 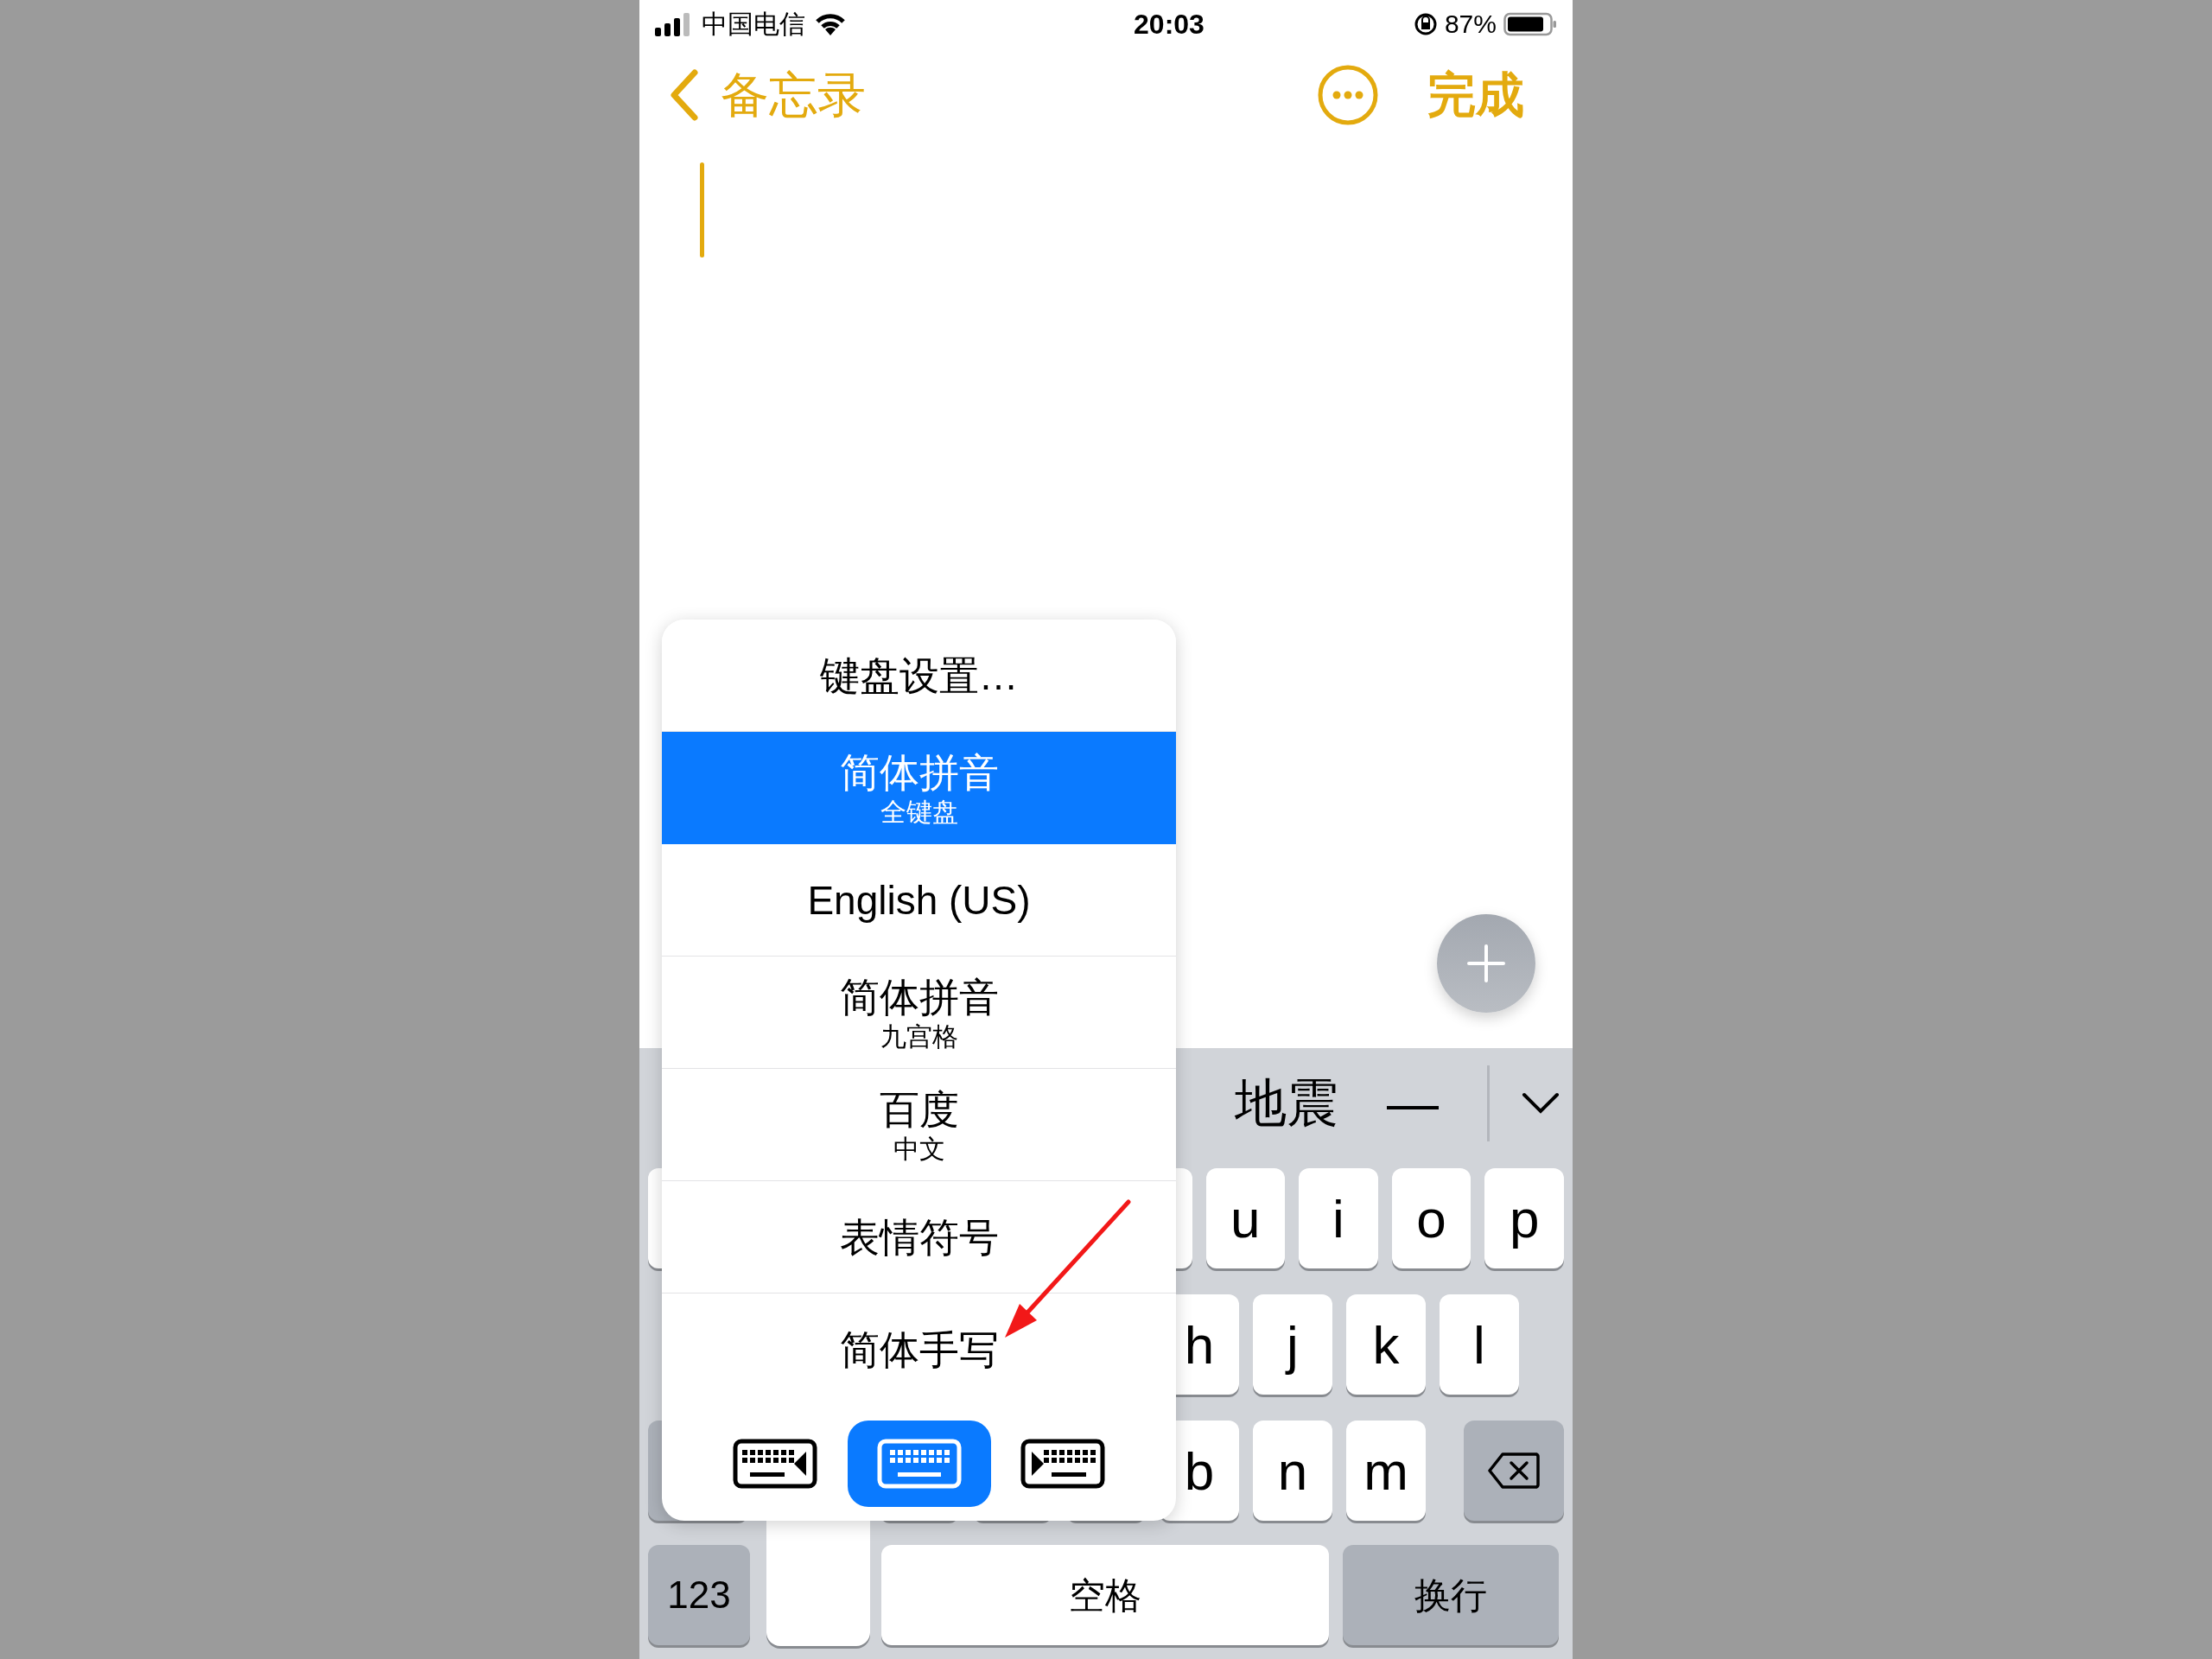 What do you see at coordinates (919, 788) in the screenshot?
I see `menu-item: 简体拼音 全键盘` at bounding box center [919, 788].